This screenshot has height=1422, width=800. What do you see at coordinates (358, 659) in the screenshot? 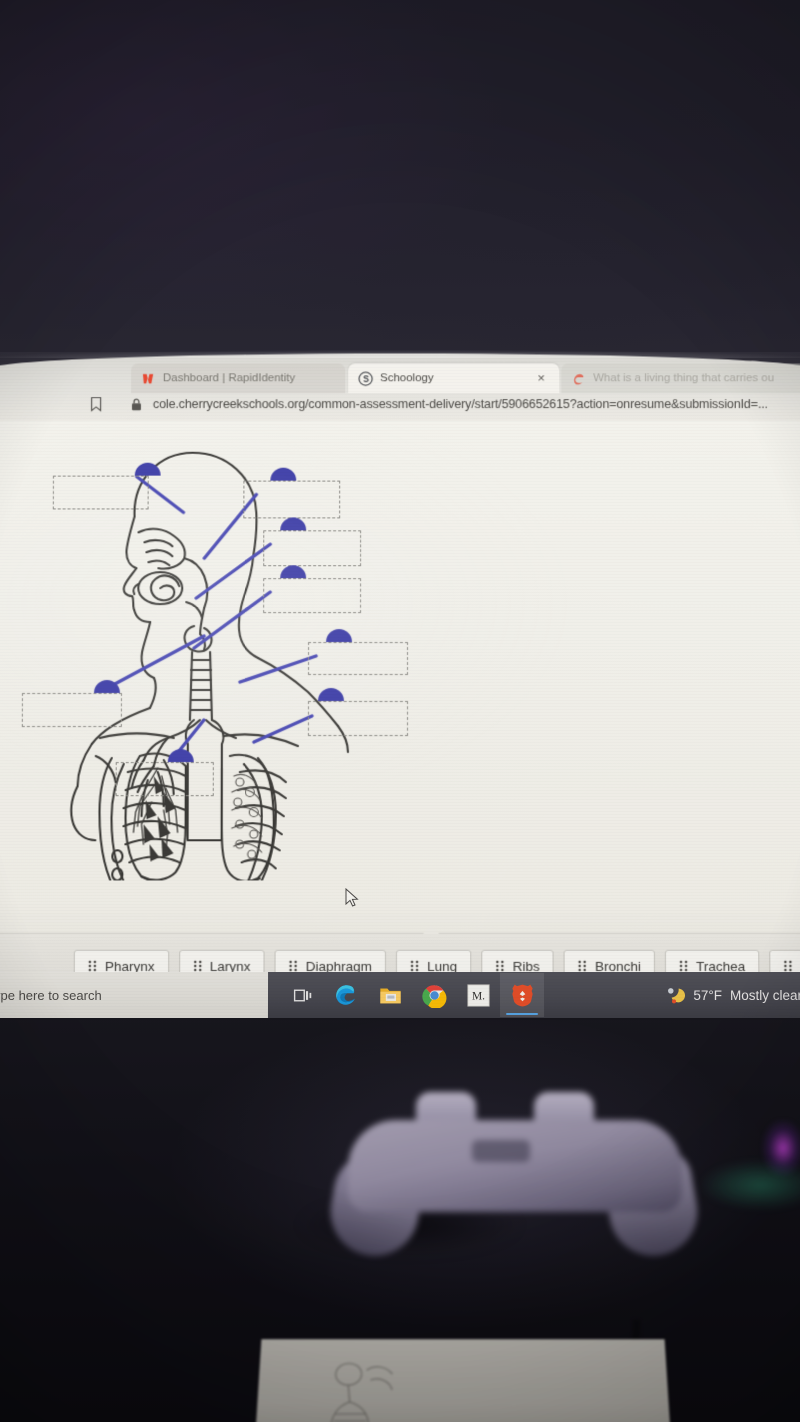
I see `drop-target-mid-right` at bounding box center [358, 659].